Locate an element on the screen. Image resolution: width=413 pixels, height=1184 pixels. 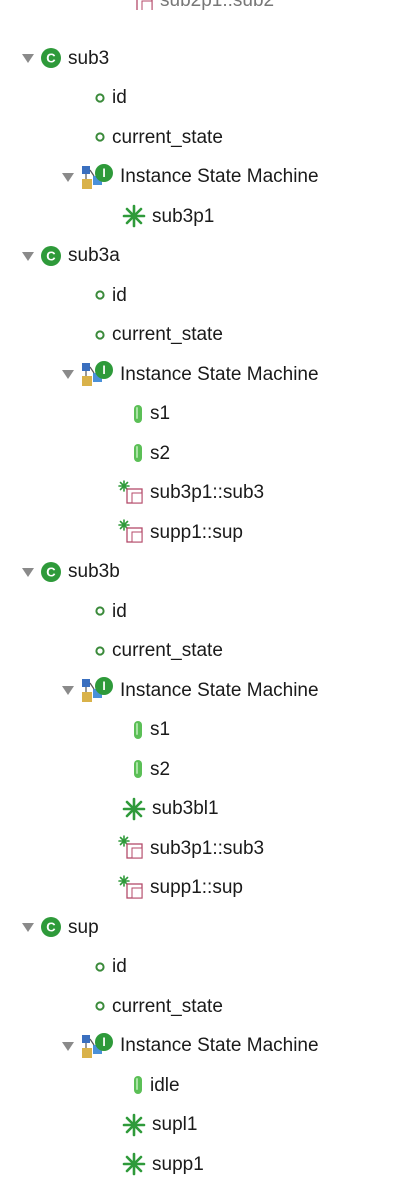
tree-class-item-label: sup is located at coordinates (83, 927).